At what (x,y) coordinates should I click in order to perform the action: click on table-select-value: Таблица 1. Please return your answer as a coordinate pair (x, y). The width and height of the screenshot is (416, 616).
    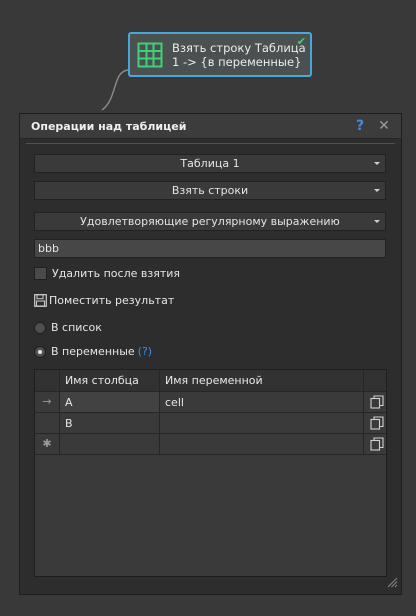
    Looking at the image, I should click on (210, 163).